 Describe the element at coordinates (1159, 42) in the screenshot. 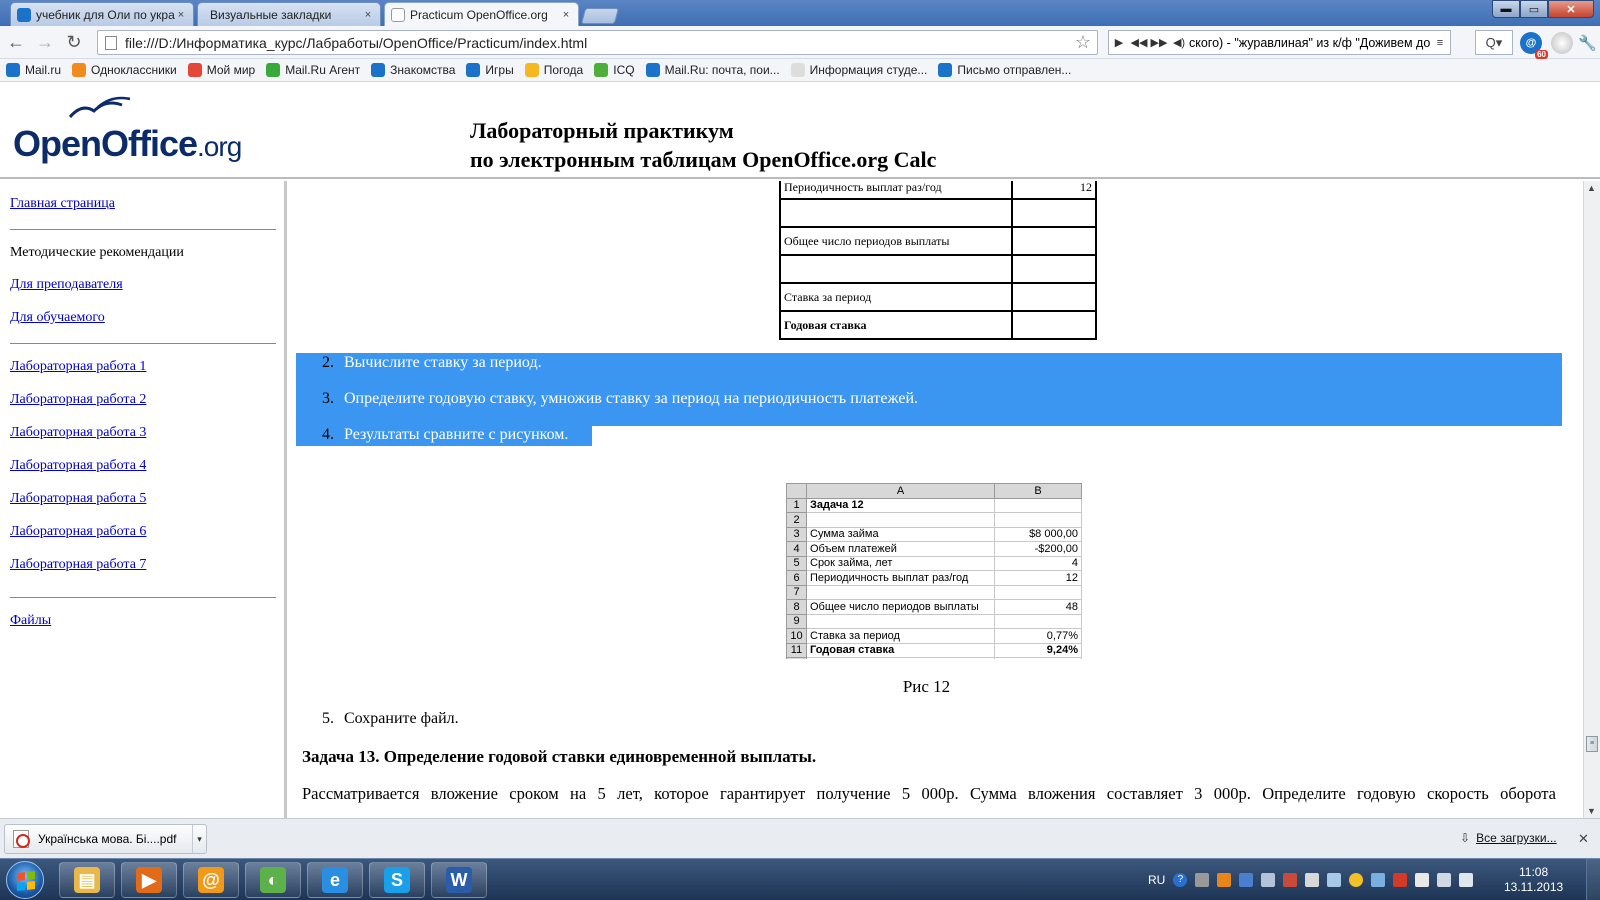

I see `next-icon: ▶▶` at that location.